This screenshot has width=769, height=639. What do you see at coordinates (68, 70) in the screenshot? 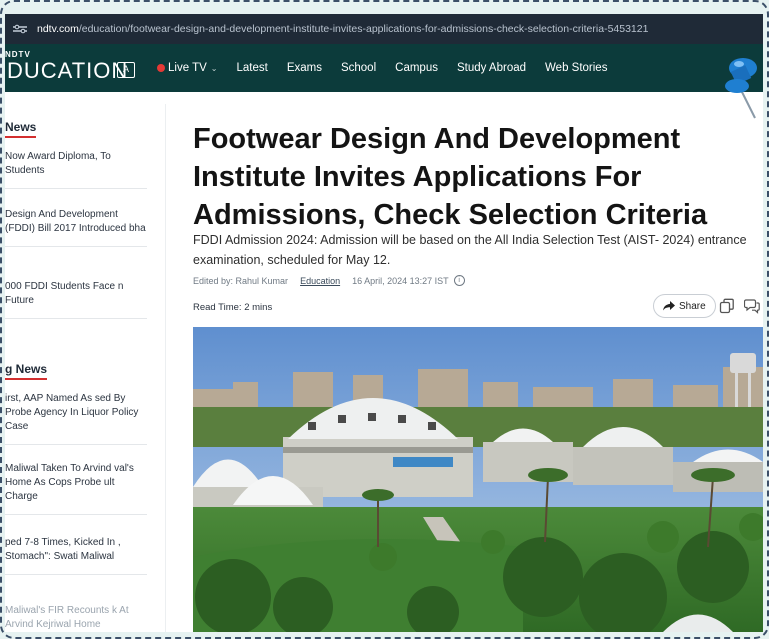
I see `logo-education: DUCATION` at bounding box center [68, 70].